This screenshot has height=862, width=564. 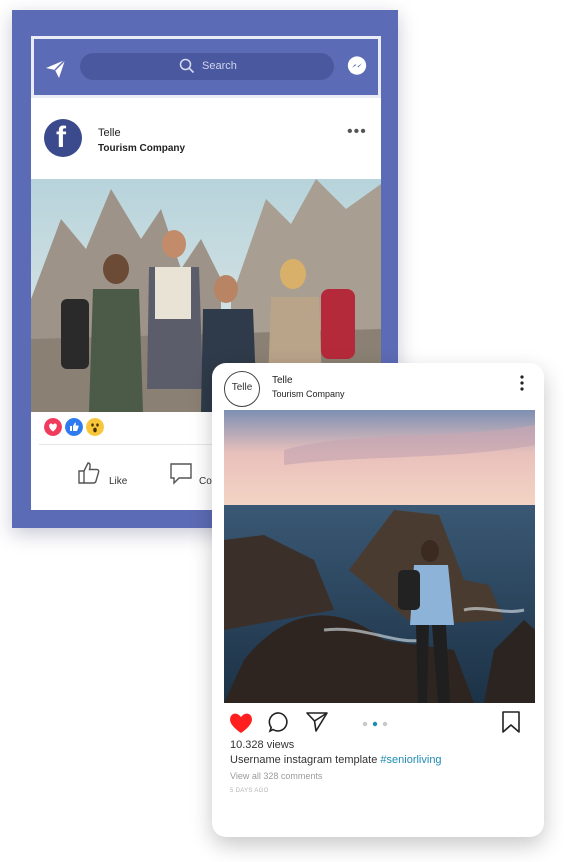 What do you see at coordinates (317, 722) in the screenshot?
I see `share-icon` at bounding box center [317, 722].